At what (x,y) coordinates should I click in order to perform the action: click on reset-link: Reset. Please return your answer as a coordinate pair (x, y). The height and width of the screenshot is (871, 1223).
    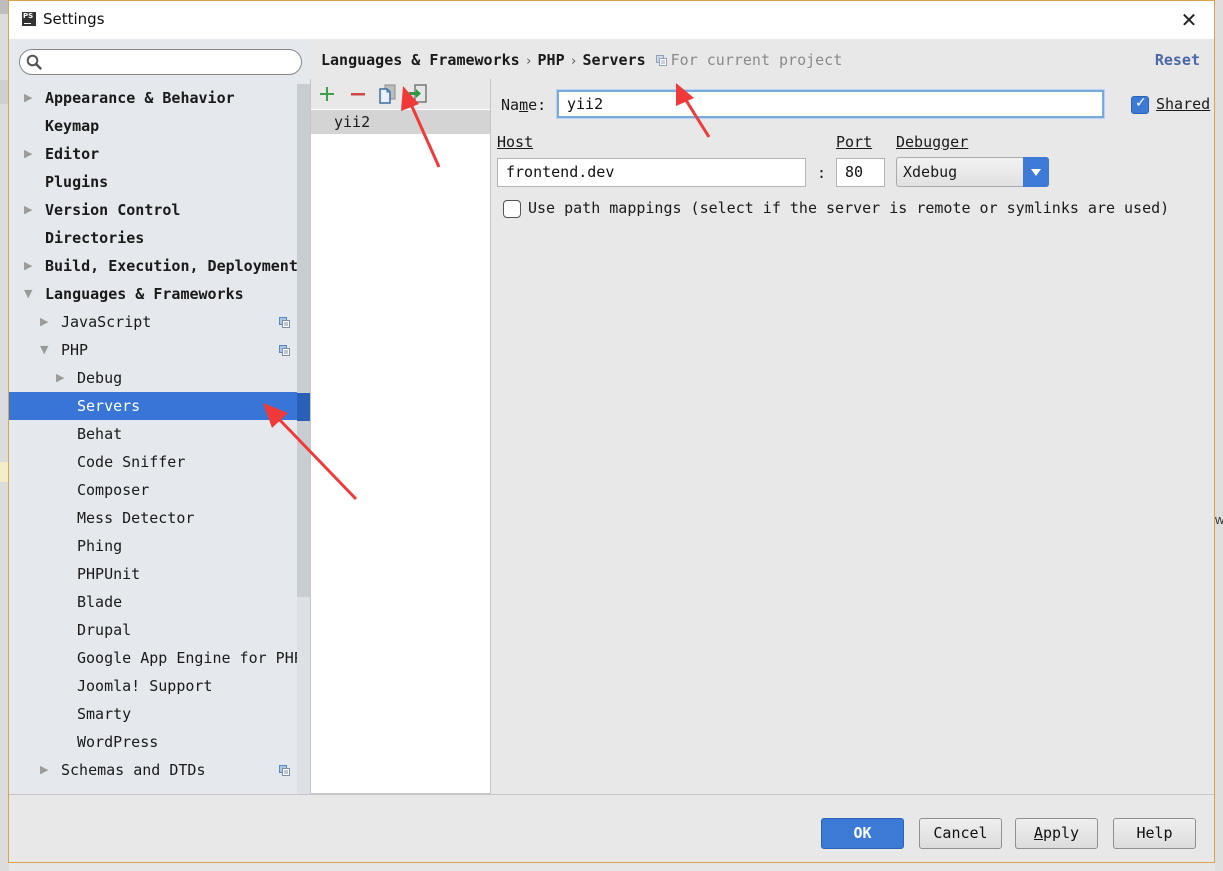
    Looking at the image, I should click on (1177, 60).